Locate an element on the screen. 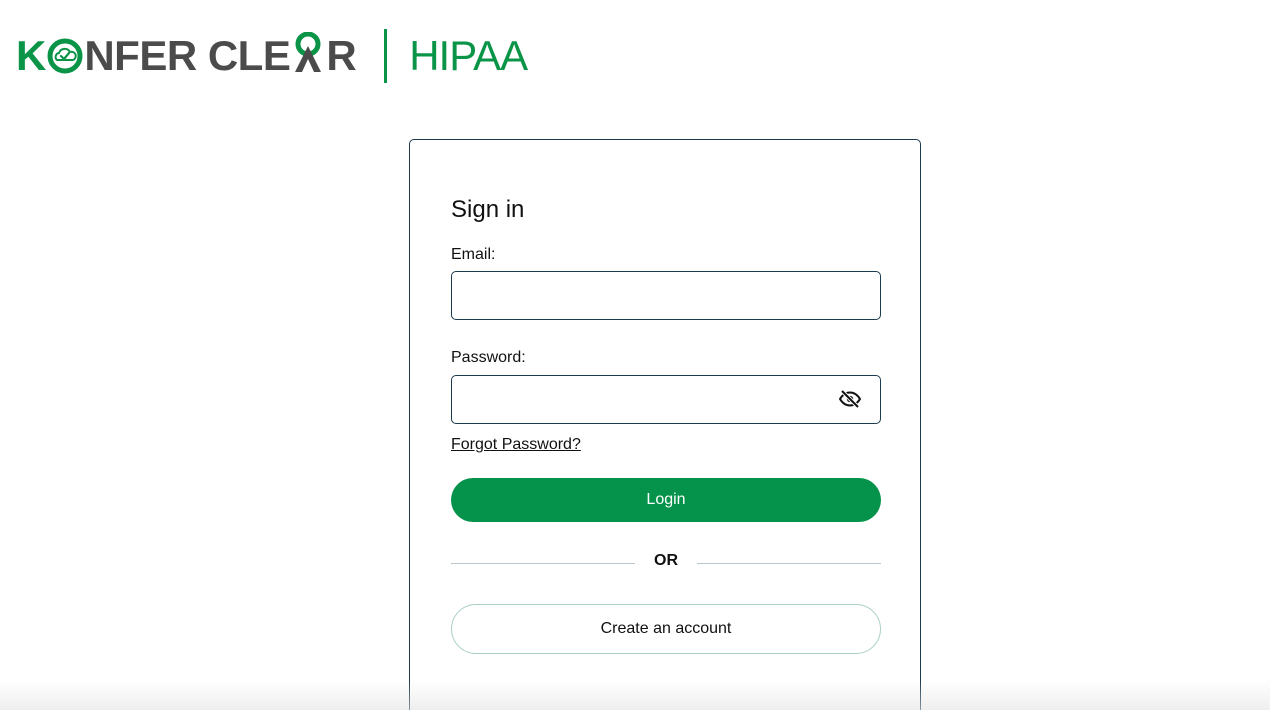 Image resolution: width=1270 pixels, height=710 pixels. or-text: OR is located at coordinates (666, 560).